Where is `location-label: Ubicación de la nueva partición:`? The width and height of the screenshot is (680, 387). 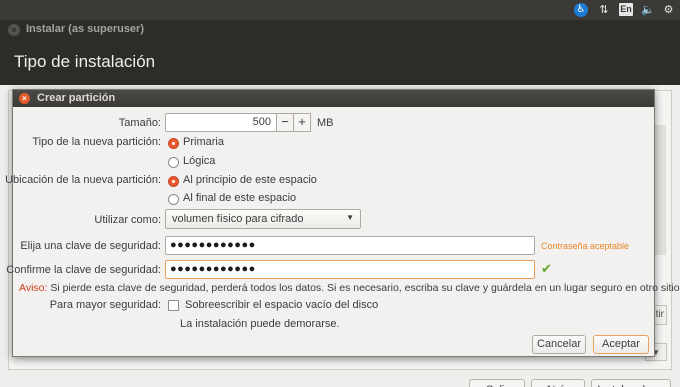 location-label: Ubicación de la nueva partición: is located at coordinates (83, 180).